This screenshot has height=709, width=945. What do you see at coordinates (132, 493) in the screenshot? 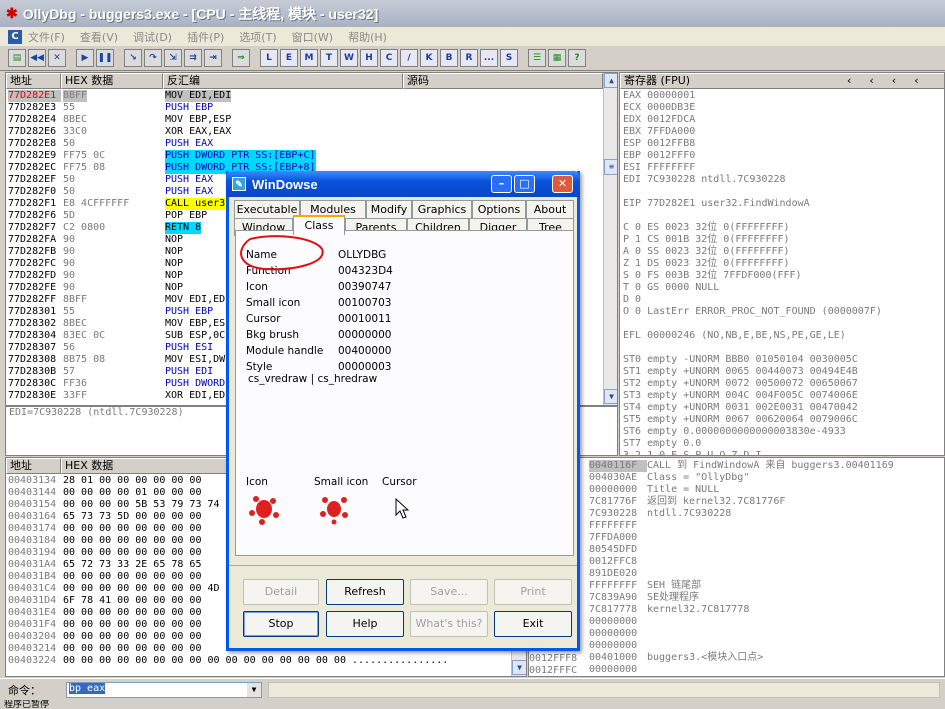
I see `dump-row-hex: 00 00 00 00 01 00 00 00` at bounding box center [132, 493].